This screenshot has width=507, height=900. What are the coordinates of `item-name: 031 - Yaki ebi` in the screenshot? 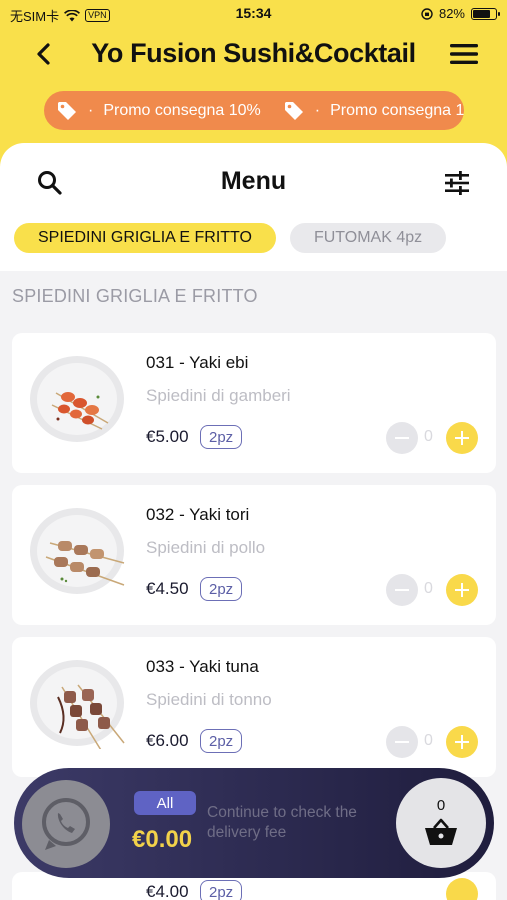 It's located at (197, 362).